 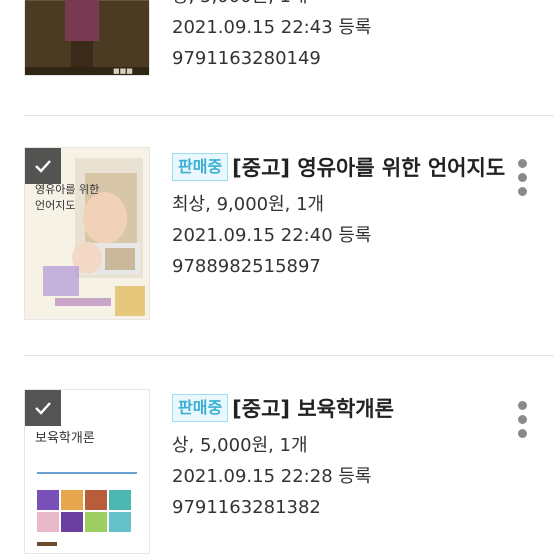 What do you see at coordinates (272, 27) in the screenshot?
I see `registered-date: 2021.09.15 22:43 등록` at bounding box center [272, 27].